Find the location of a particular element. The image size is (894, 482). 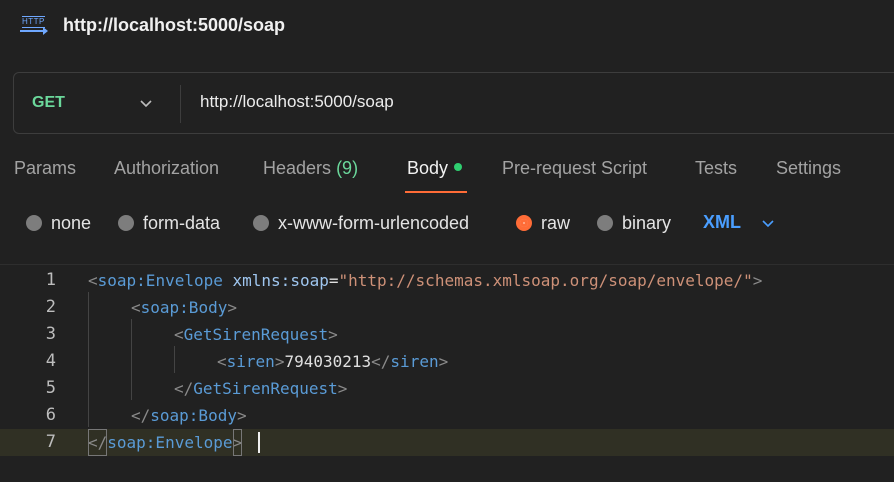

tab-pre-request-script: Pre-request Script is located at coordinates (574, 168).